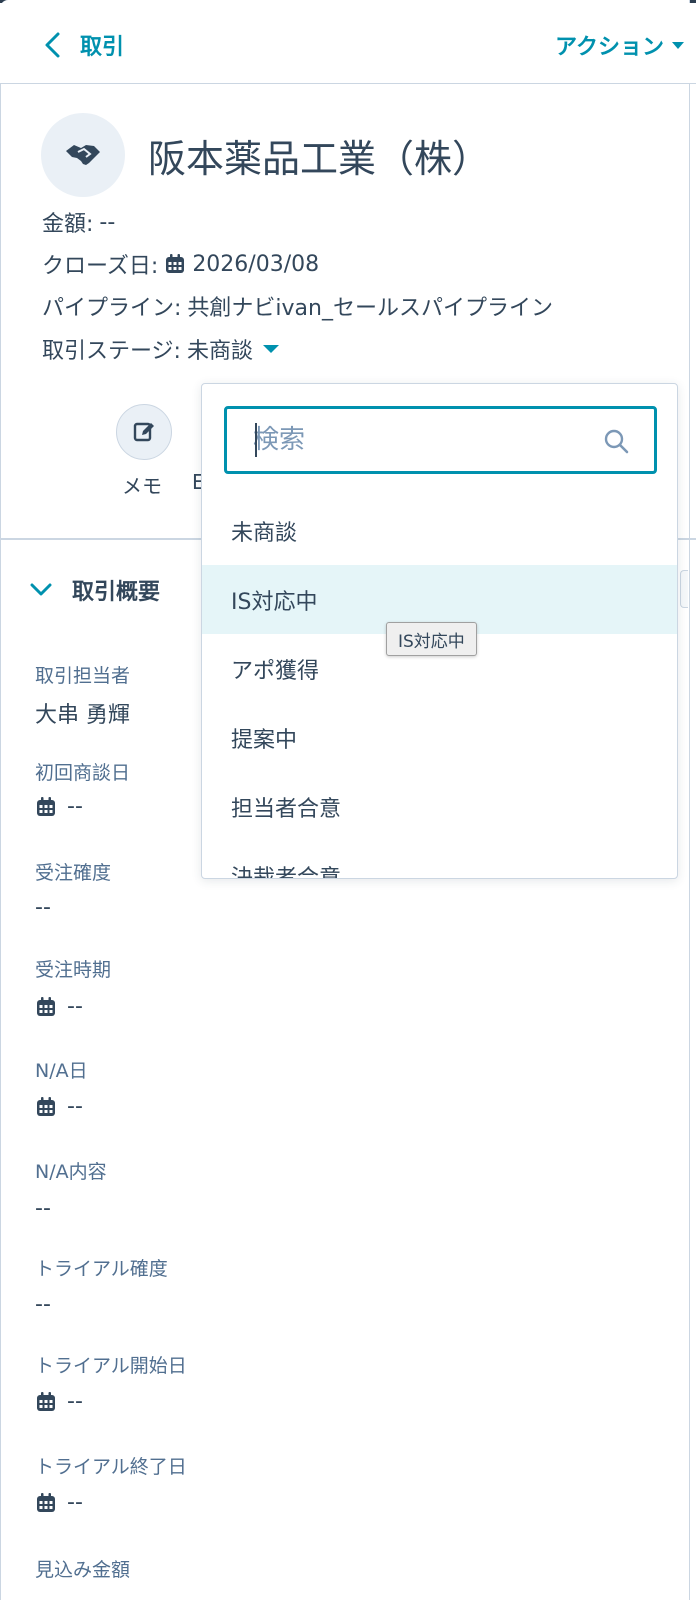  I want to click on stage-option: 決裁者合意, so click(439, 860).